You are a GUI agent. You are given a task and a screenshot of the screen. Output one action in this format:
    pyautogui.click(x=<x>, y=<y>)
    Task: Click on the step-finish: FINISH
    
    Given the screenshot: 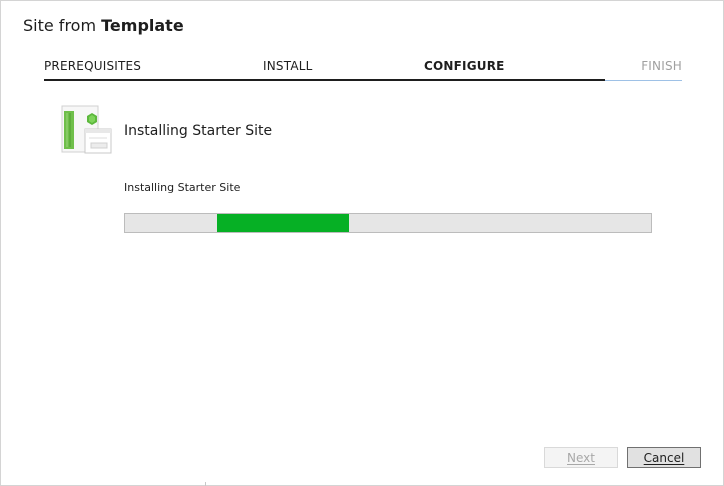 What is the action you would take?
    pyautogui.click(x=661, y=66)
    